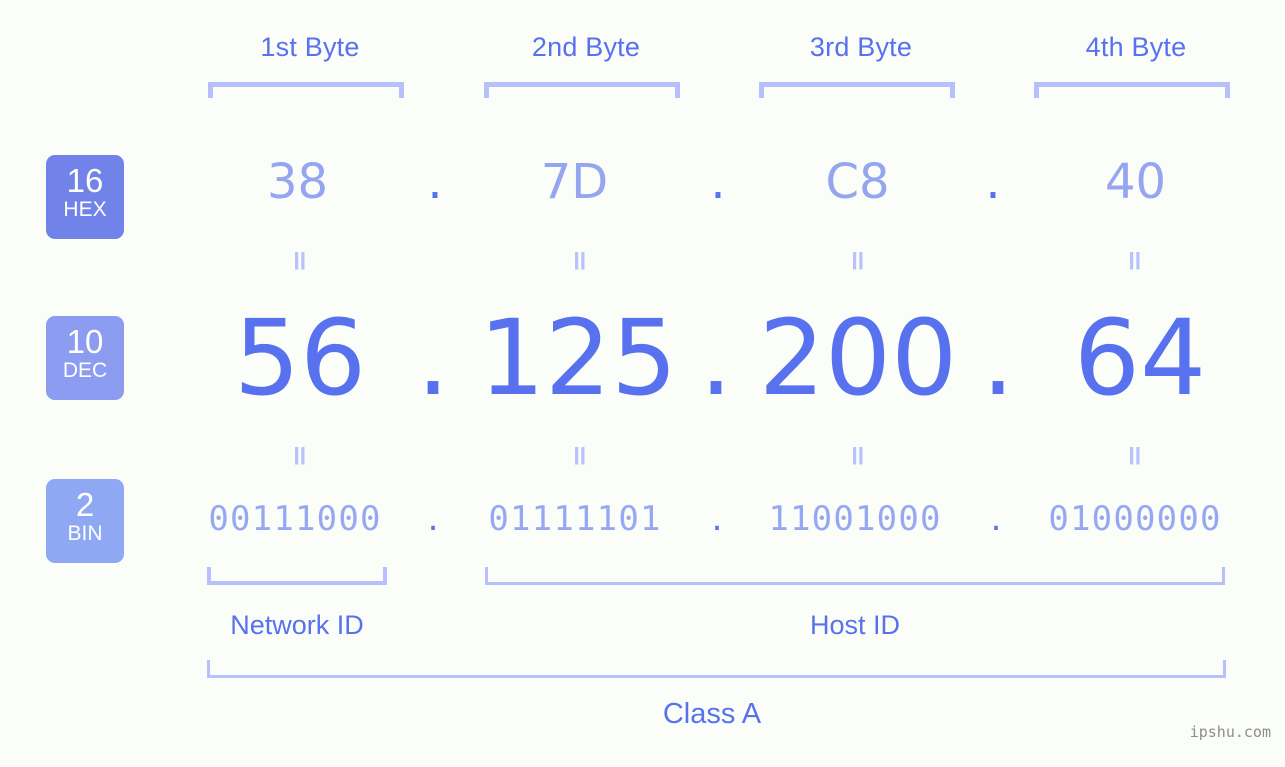 The height and width of the screenshot is (767, 1285). What do you see at coordinates (1136, 47) in the screenshot?
I see `byte-header-4: 4th Byte` at bounding box center [1136, 47].